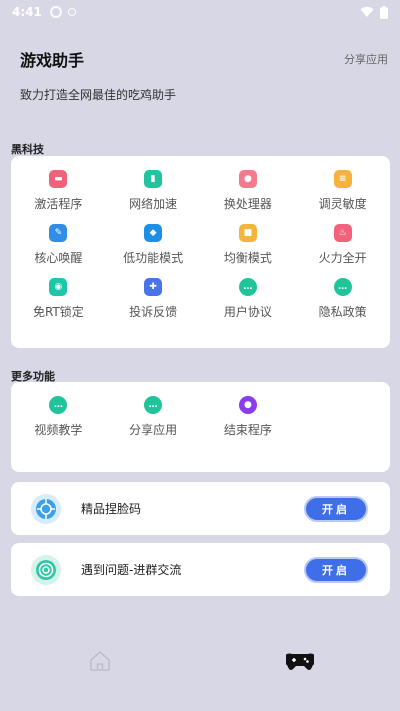 Image resolution: width=400 pixels, height=711 pixels. I want to click on tech-item-8: ◉ 免RT锁定, so click(58, 305).